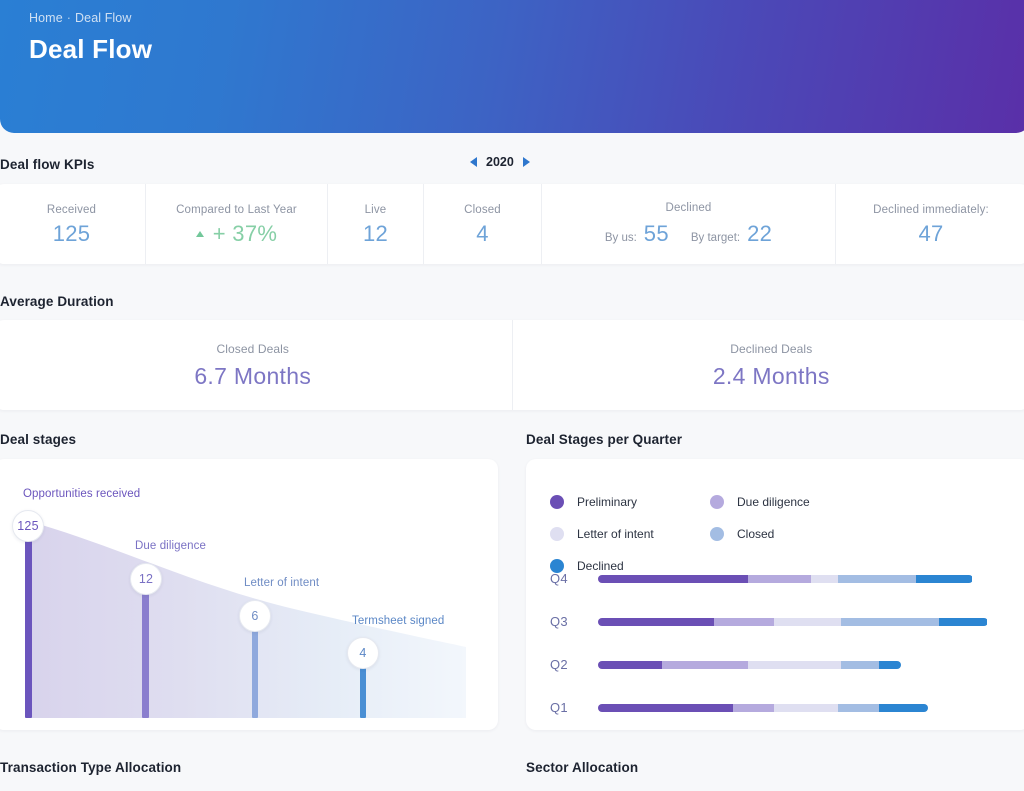 This screenshot has height=791, width=1024. Describe the element at coordinates (526, 162) in the screenshot. I see `next-year-button` at that location.